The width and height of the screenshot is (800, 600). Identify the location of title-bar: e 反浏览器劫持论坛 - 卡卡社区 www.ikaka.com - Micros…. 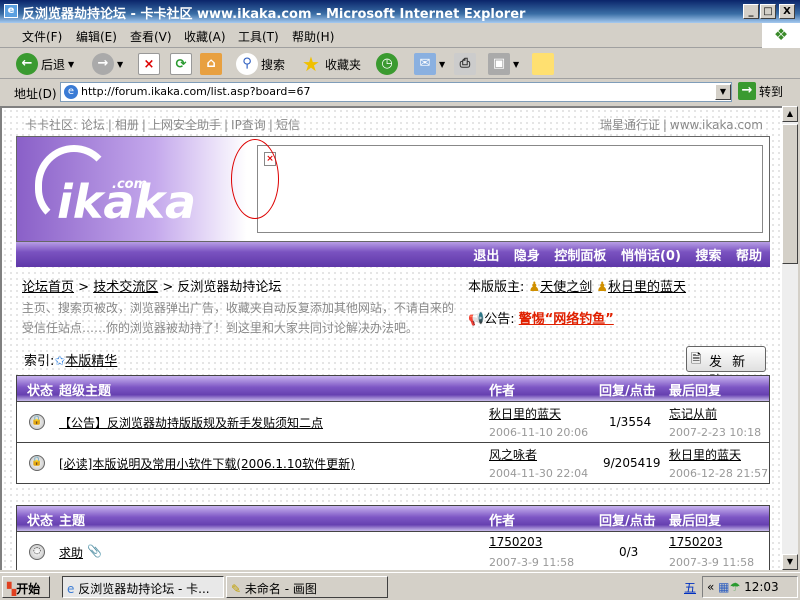
(400, 11).